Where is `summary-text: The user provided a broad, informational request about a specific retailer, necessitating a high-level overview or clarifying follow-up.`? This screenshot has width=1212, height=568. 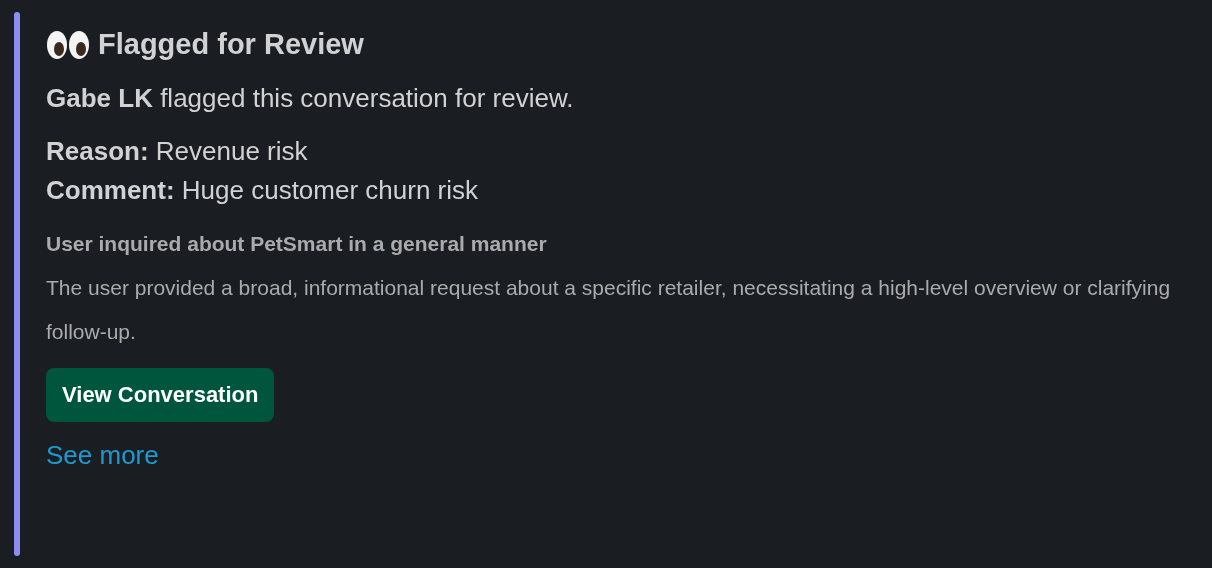 summary-text: The user provided a broad, informational request about a specific retailer, necessitating a high-level overview or clarifying follow-up. is located at coordinates (609, 310).